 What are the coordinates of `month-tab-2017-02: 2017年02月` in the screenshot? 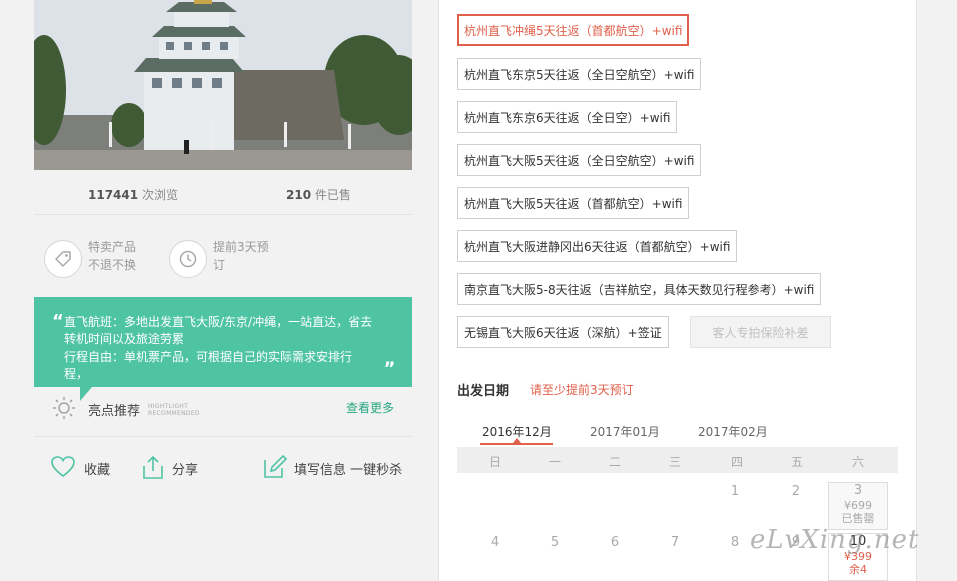 It's located at (733, 431).